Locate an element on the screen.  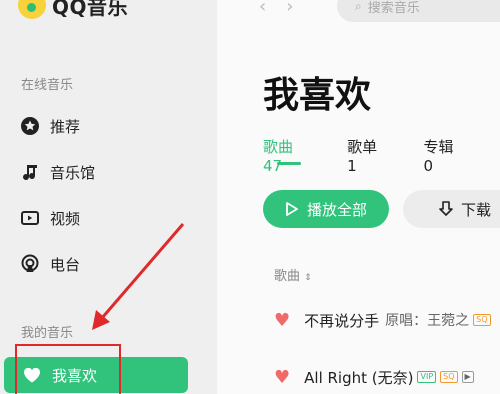
annotation-highlight-box is located at coordinates (68, 369).